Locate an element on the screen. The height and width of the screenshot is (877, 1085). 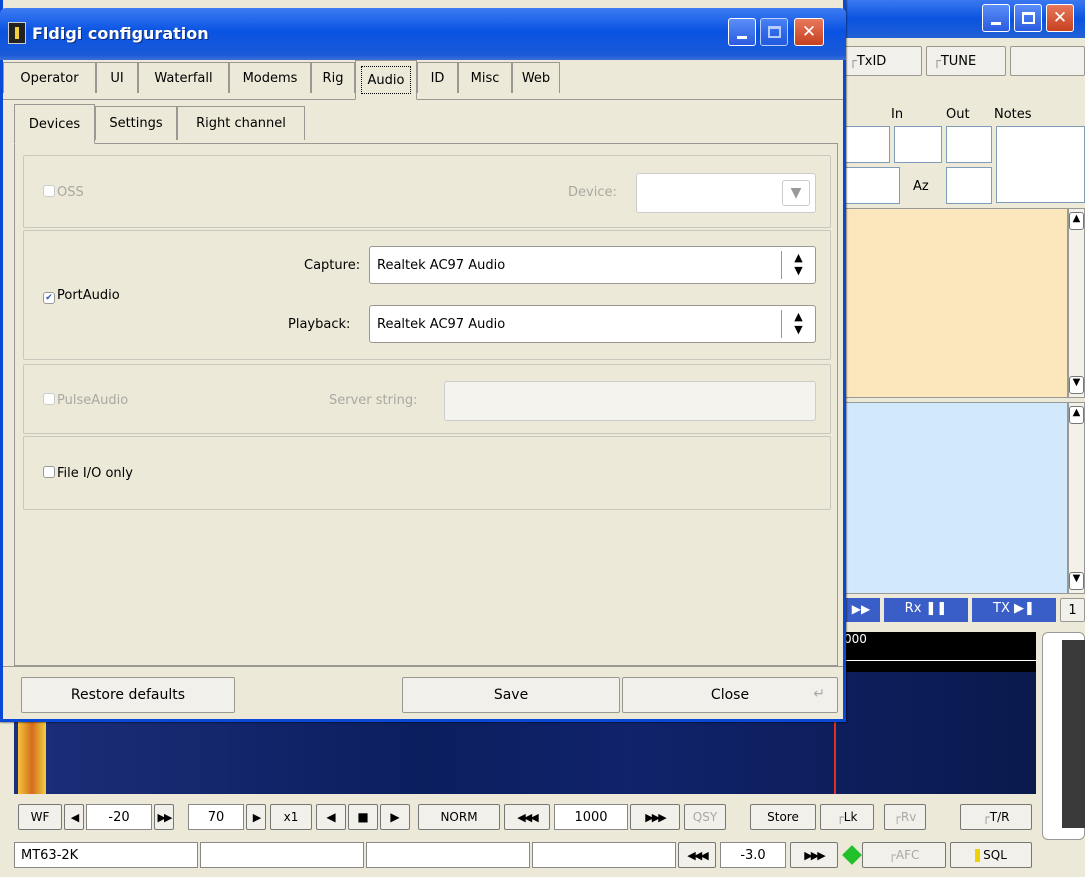
afc-toggle: ┌ AFC is located at coordinates (904, 855).